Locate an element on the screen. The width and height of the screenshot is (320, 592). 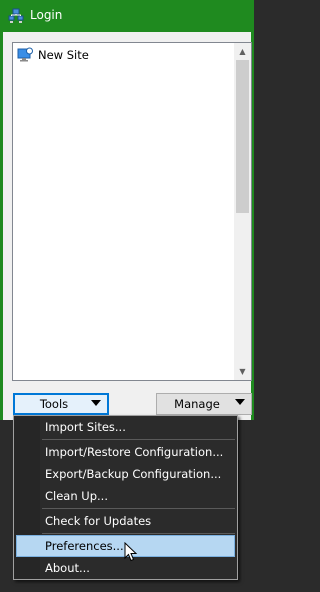
mouse-pointer-icon is located at coordinates (131, 552).